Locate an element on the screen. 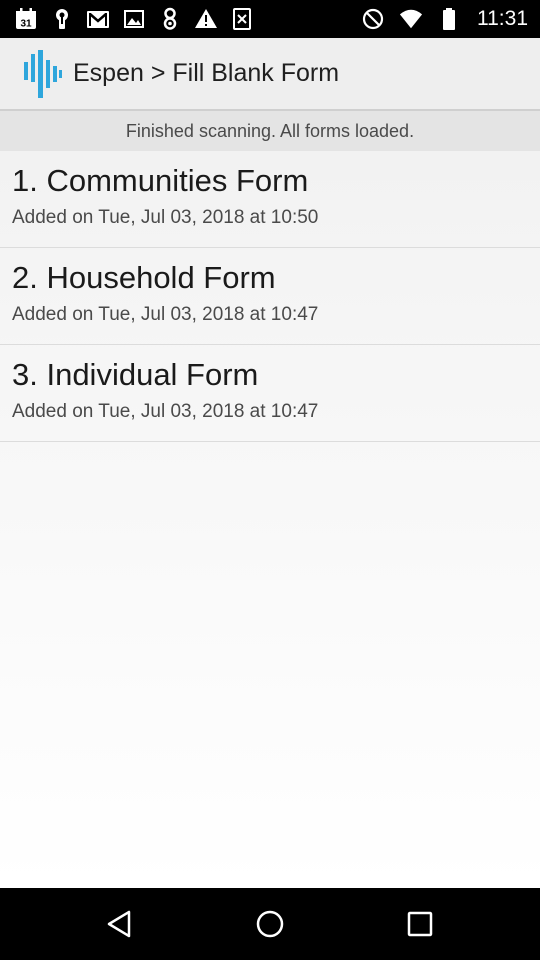 The image size is (540, 960). form-added-date: Added on Tue, Jul 03, 2018 at 10:50 is located at coordinates (165, 217).